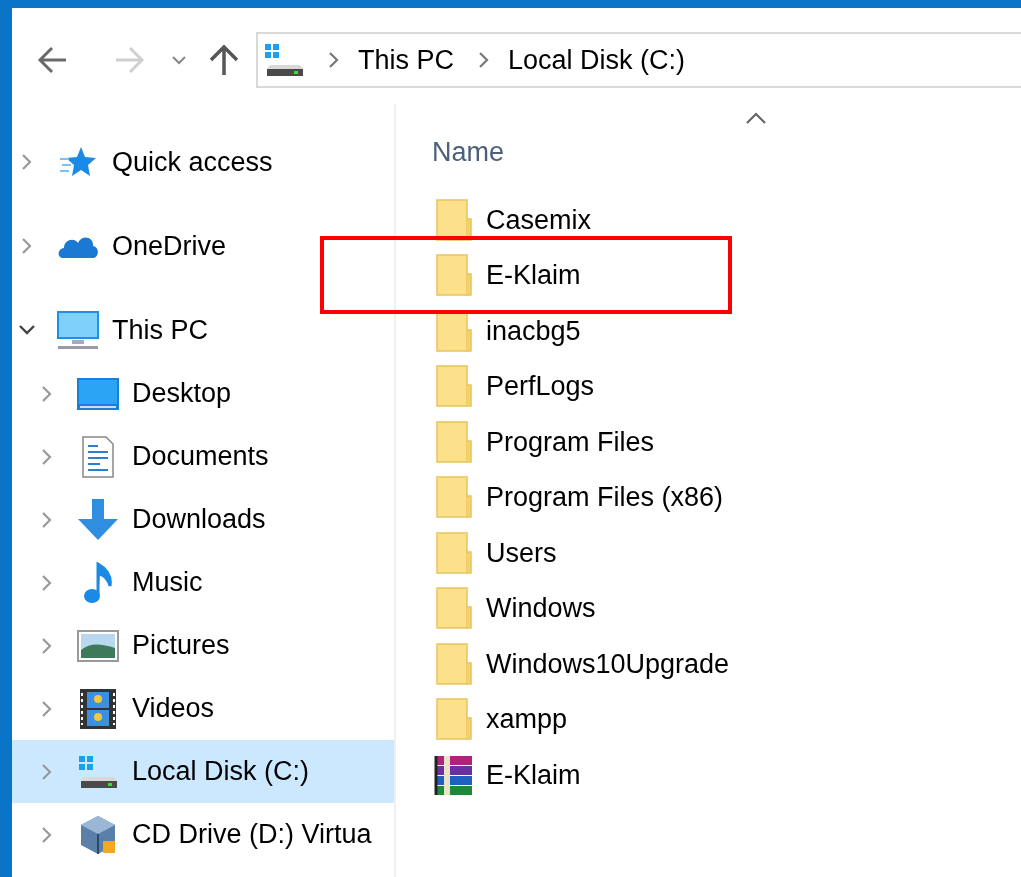 The height and width of the screenshot is (877, 1021). Describe the element at coordinates (98, 393) in the screenshot. I see `desktop-icon` at that location.